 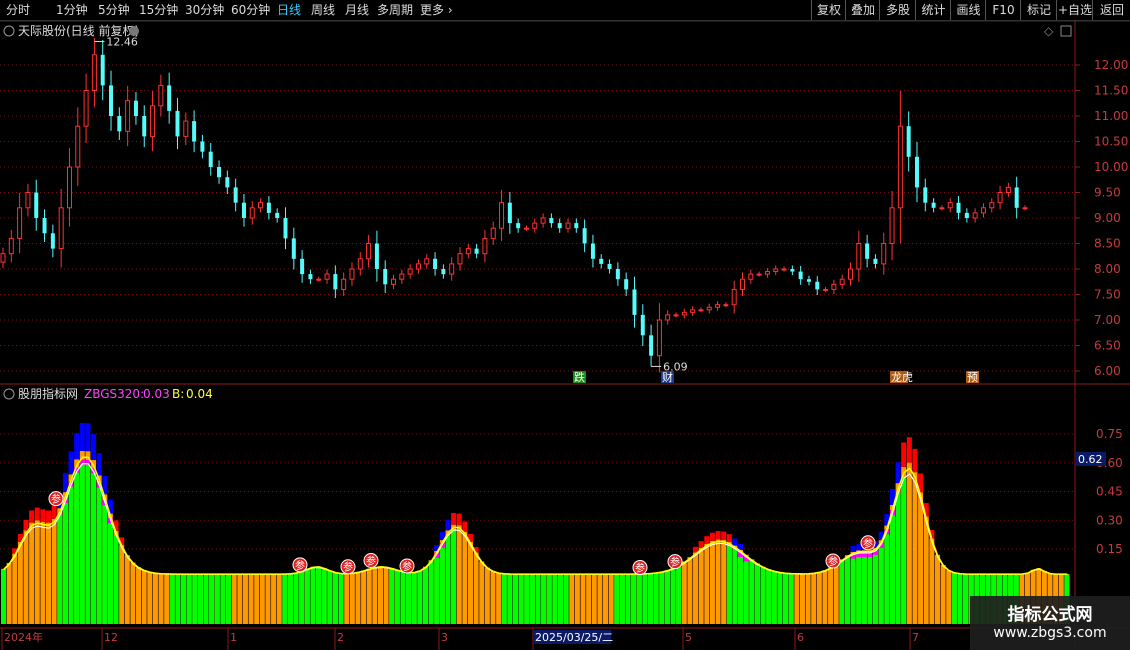 What do you see at coordinates (1111, 10) in the screenshot?
I see `toolbar-button-8: 返回` at bounding box center [1111, 10].